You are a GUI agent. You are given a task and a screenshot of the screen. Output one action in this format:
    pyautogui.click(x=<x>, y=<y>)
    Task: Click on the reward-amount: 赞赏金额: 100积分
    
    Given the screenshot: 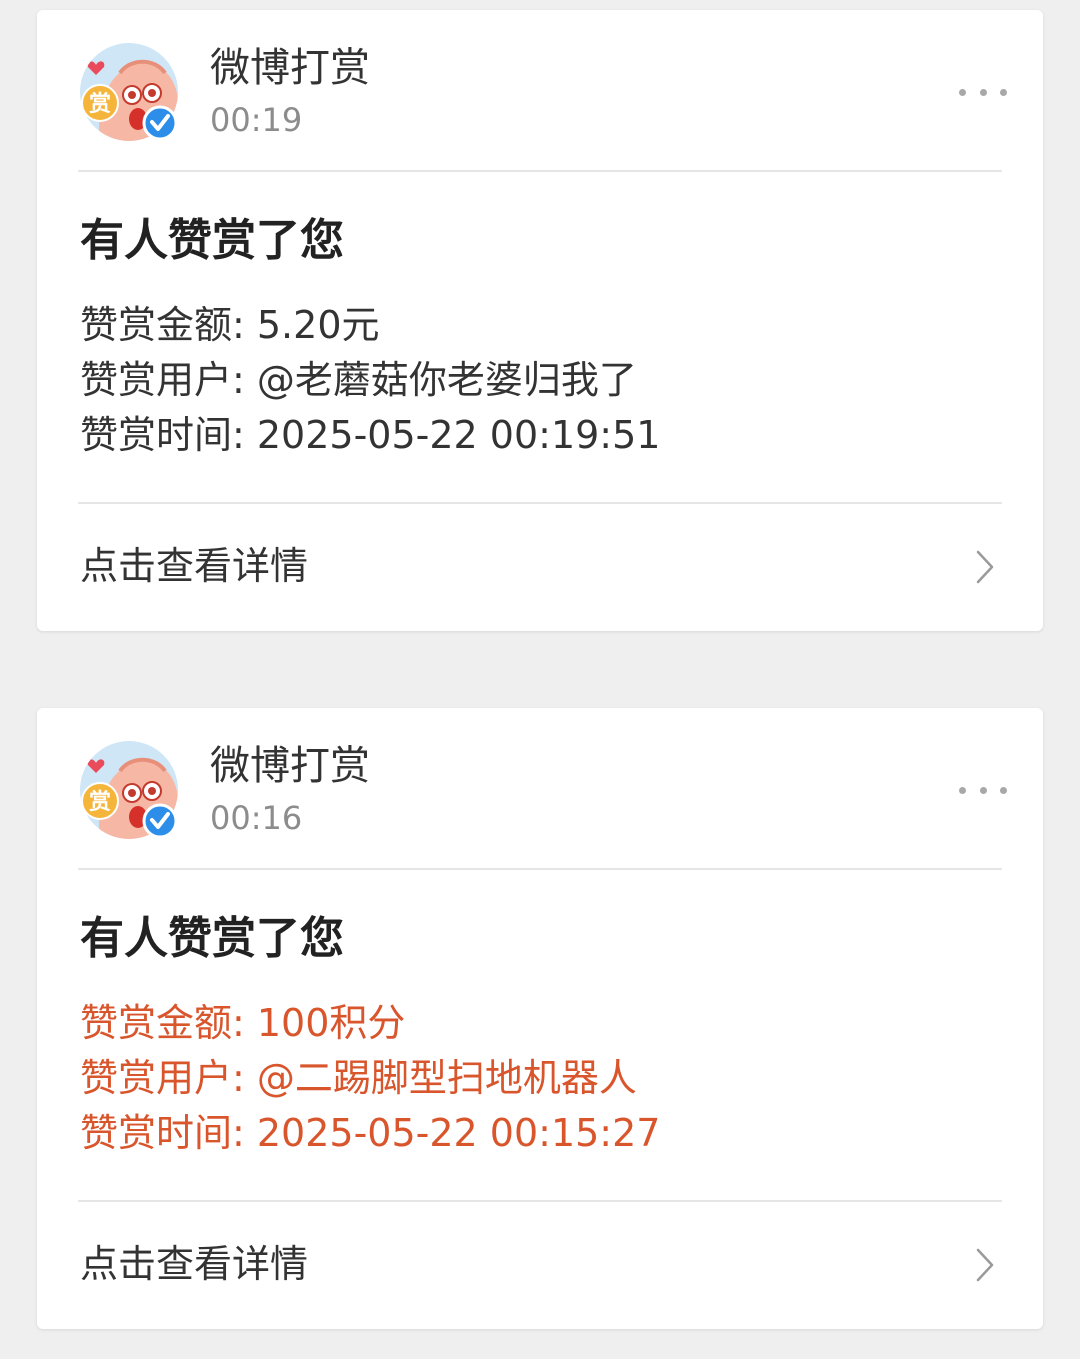 What is the action you would take?
    pyautogui.click(x=243, y=1023)
    